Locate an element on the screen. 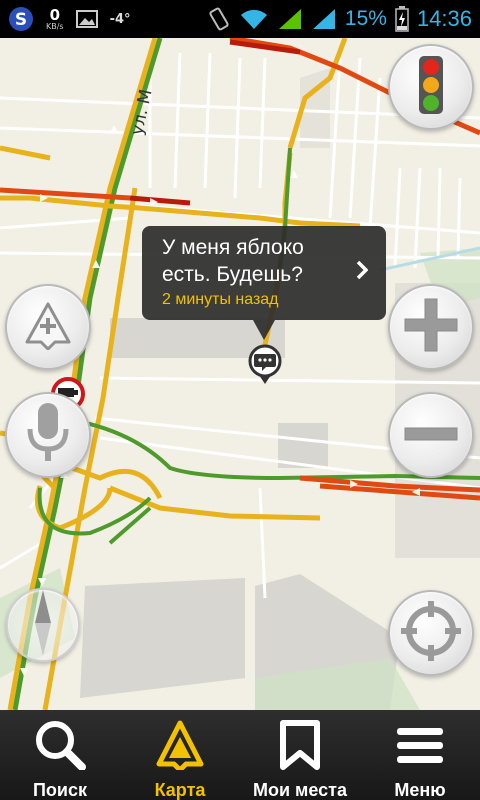  tab-search-label: Поиск is located at coordinates (60, 790).